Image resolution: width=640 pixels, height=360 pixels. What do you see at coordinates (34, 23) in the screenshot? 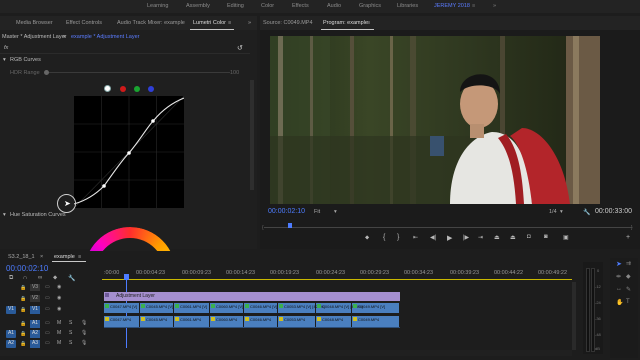
I see `tab-media-browser: Media Browser` at bounding box center [34, 23].